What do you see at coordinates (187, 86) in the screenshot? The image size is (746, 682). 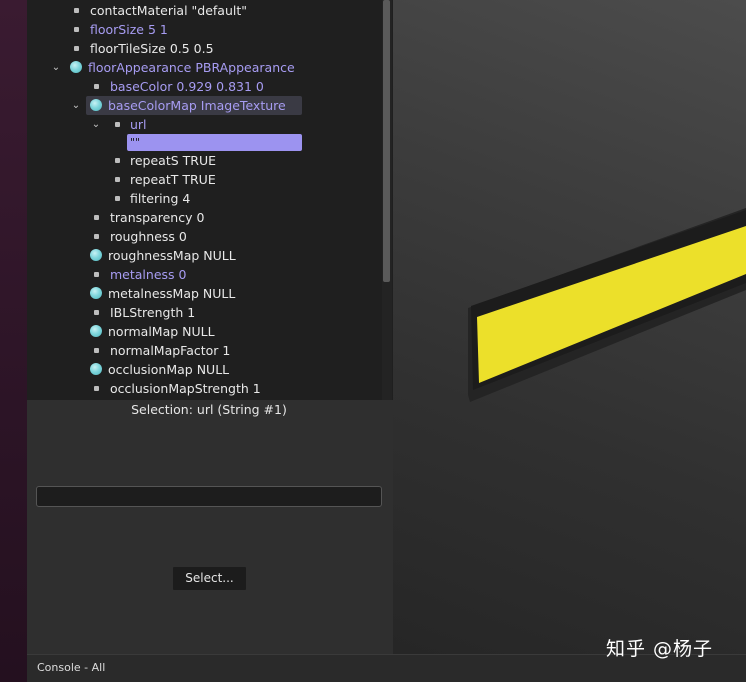 I see `tree-item-label: baseColor 0.929 0.831 0` at bounding box center [187, 86].